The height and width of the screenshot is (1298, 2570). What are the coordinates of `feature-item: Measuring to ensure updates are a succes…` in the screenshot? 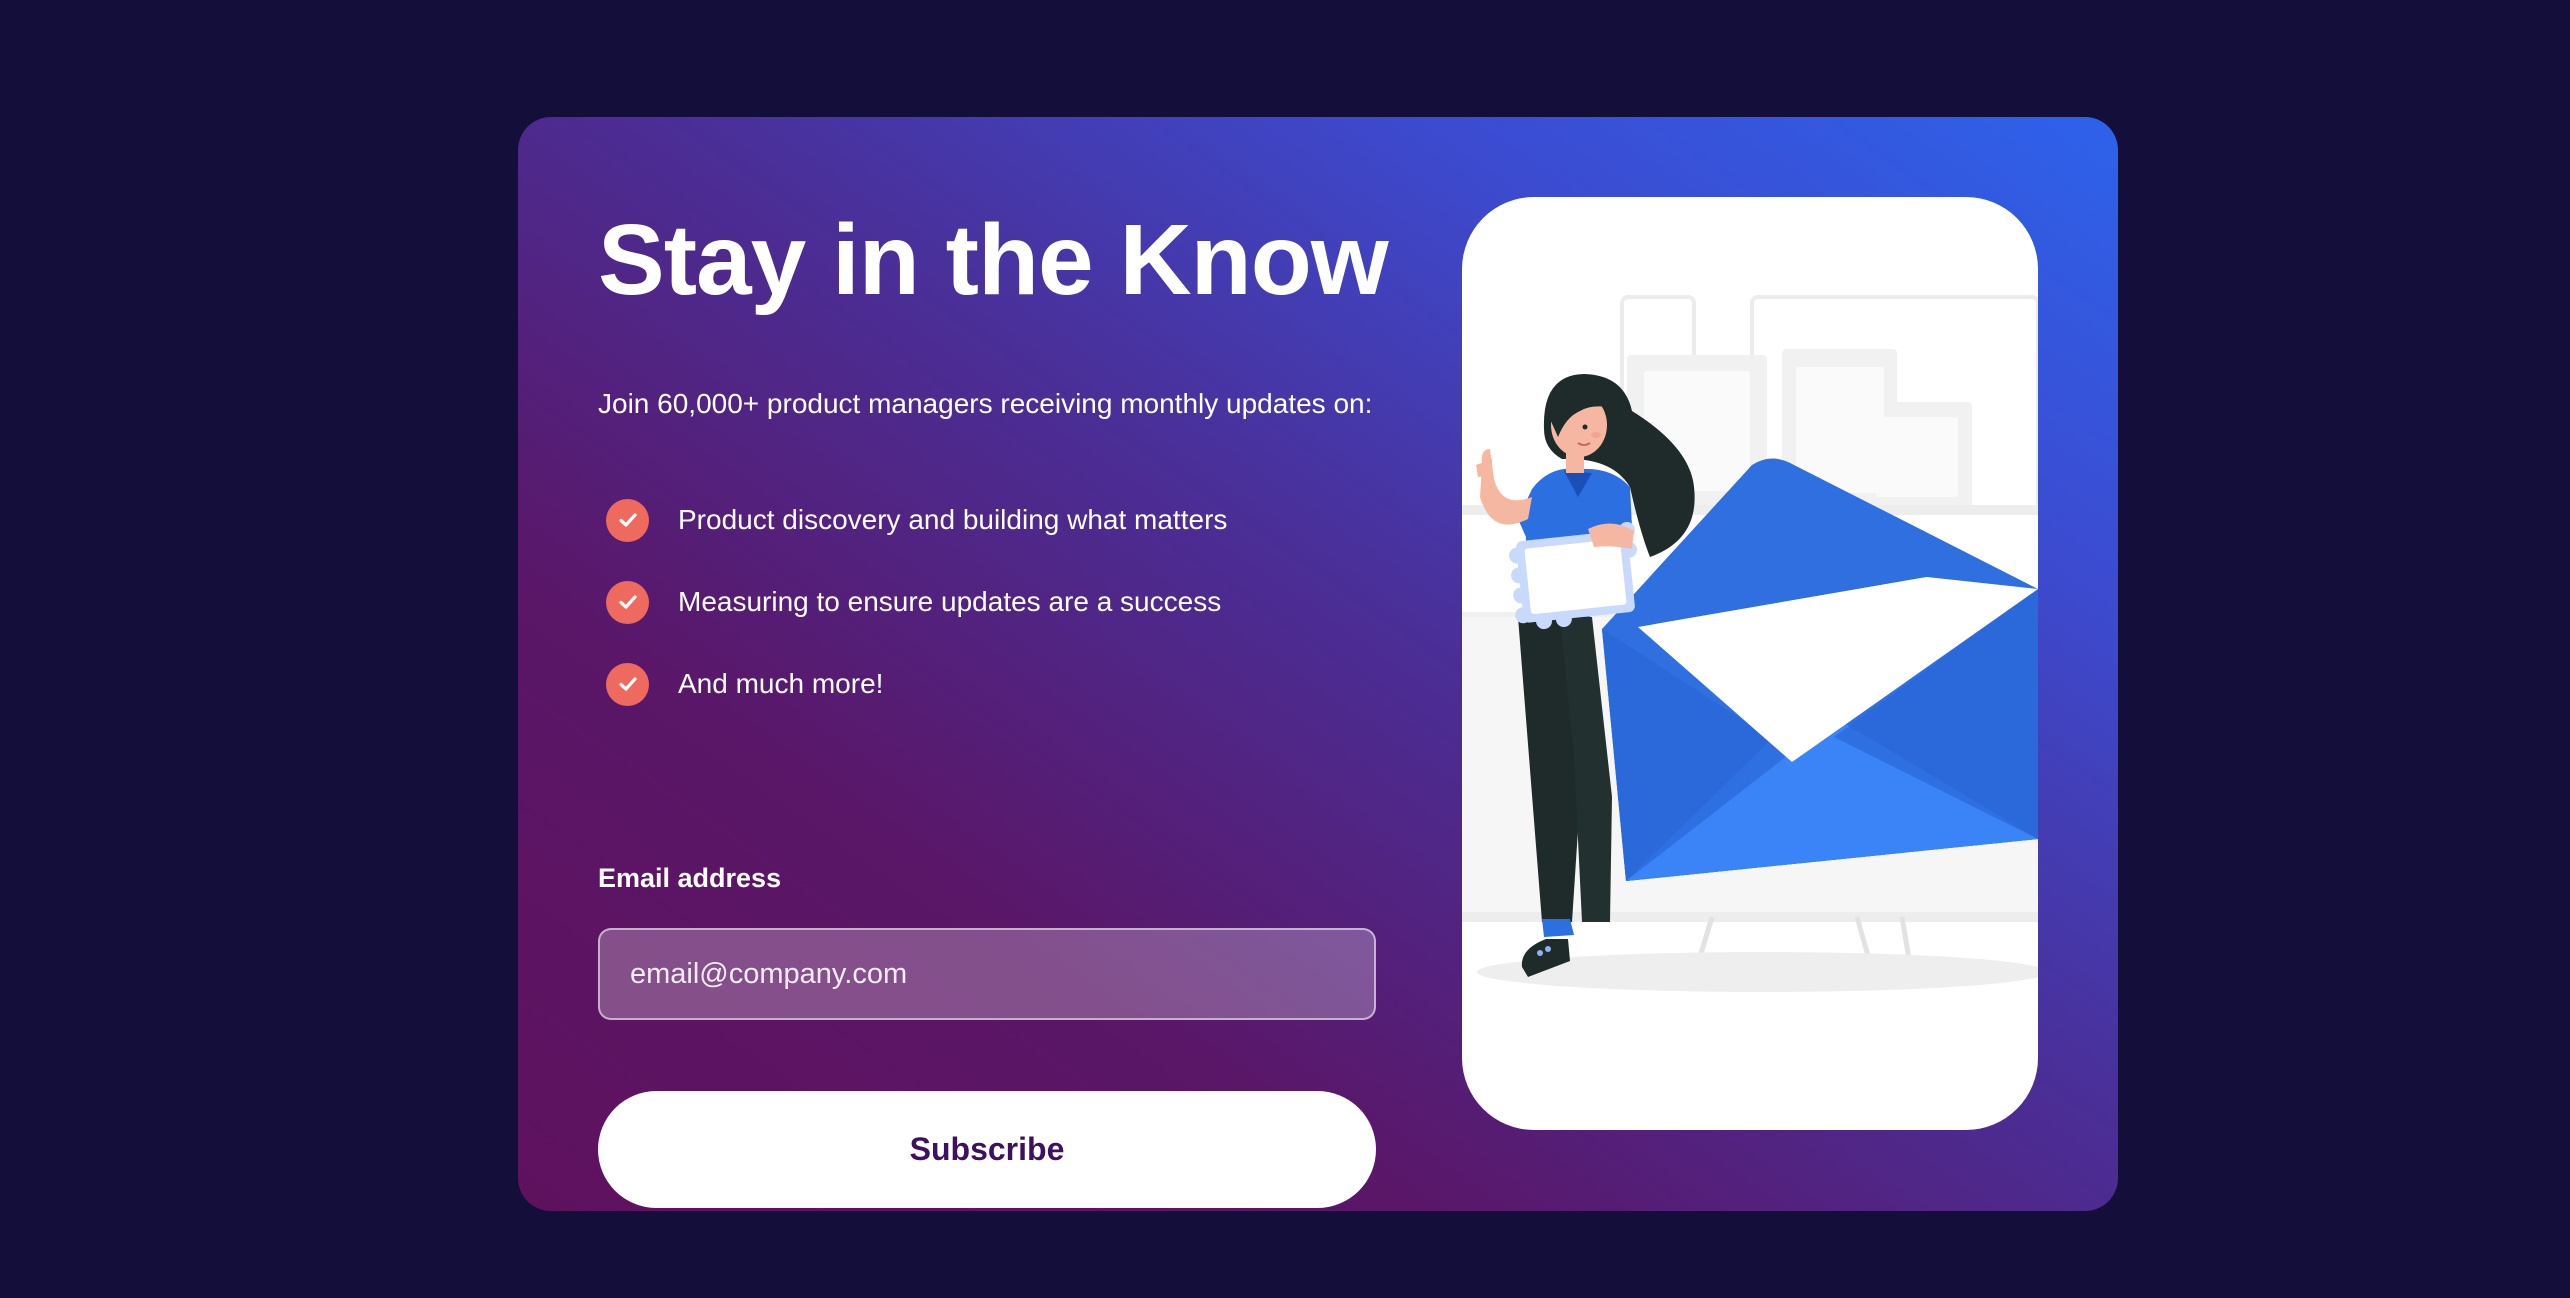 It's located at (916, 602).